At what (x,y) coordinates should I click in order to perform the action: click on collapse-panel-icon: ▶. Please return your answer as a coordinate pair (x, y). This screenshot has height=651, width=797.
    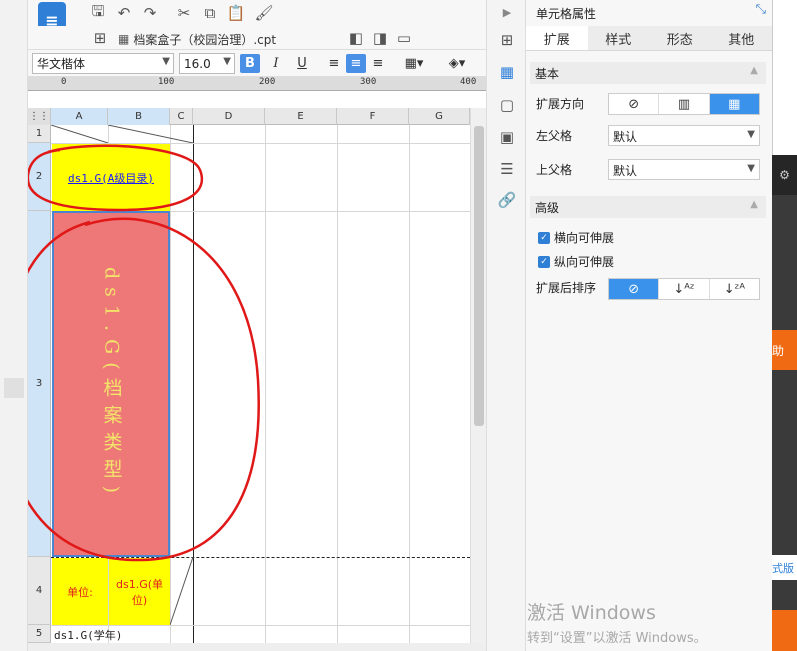
    Looking at the image, I should click on (507, 12).